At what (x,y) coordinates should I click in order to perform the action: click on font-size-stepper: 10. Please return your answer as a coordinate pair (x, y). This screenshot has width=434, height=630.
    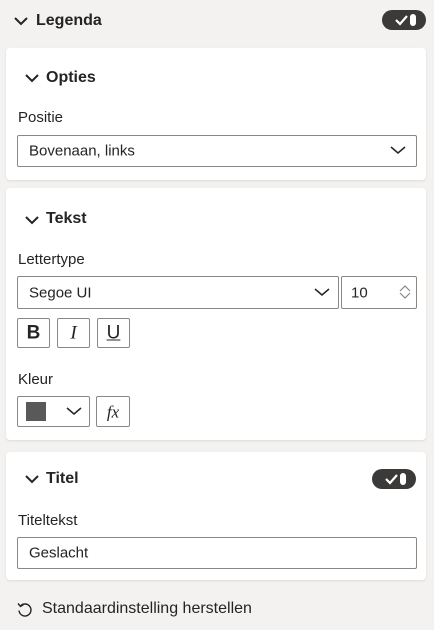
    Looking at the image, I should click on (379, 292).